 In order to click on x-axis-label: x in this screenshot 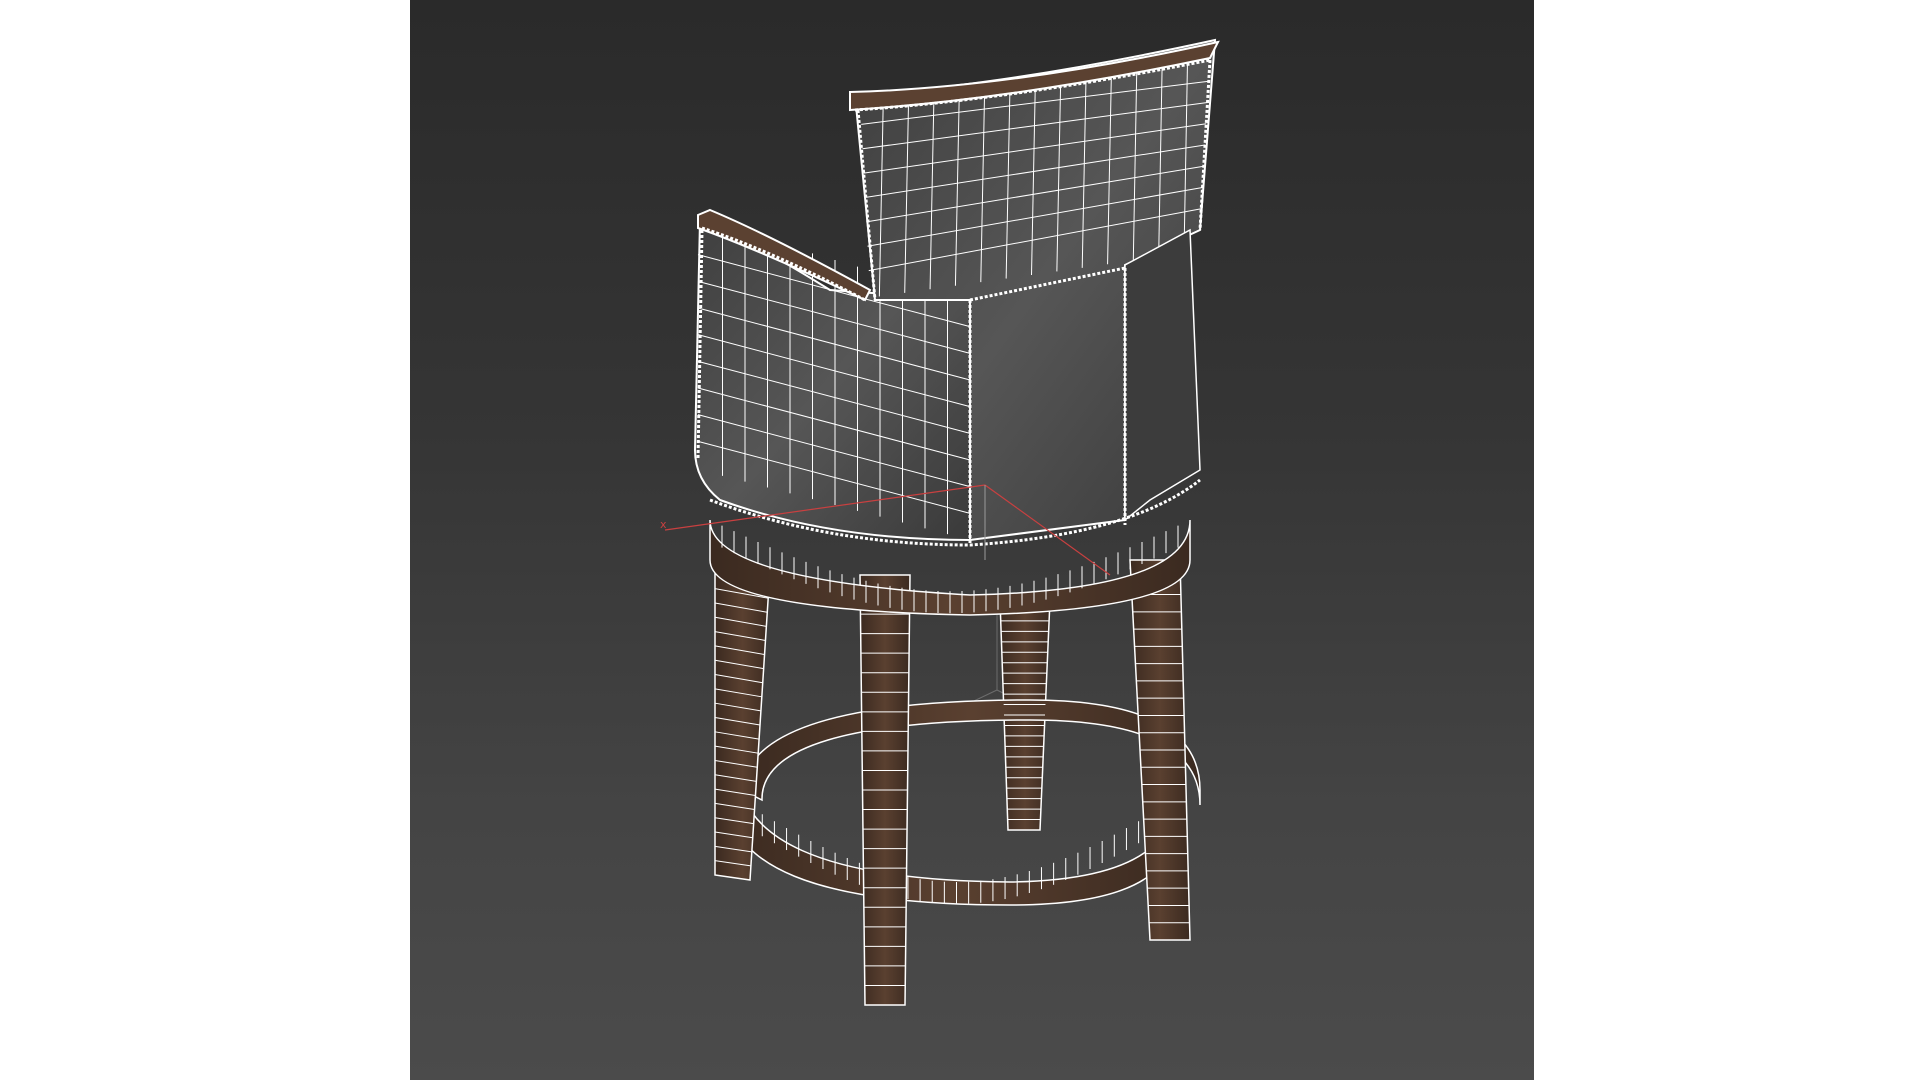, I will do `click(663, 524)`.